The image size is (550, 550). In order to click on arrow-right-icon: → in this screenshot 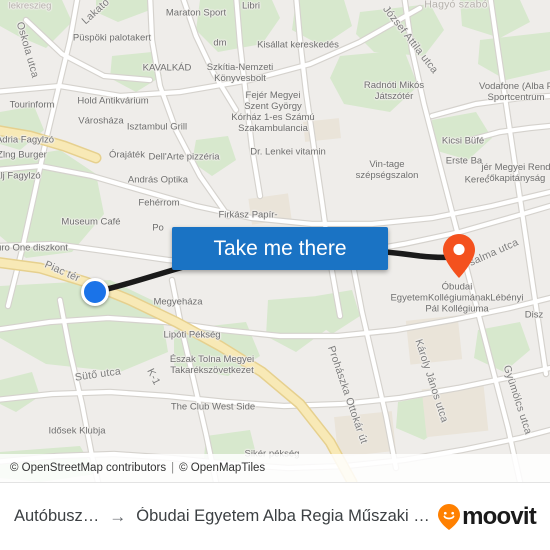, I will do `click(118, 516)`.